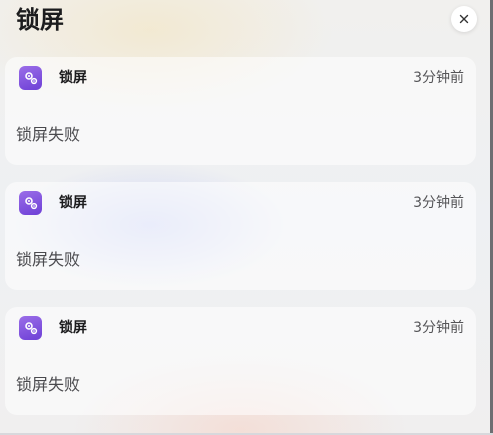  I want to click on panel-title: 锁屏, so click(40, 20).